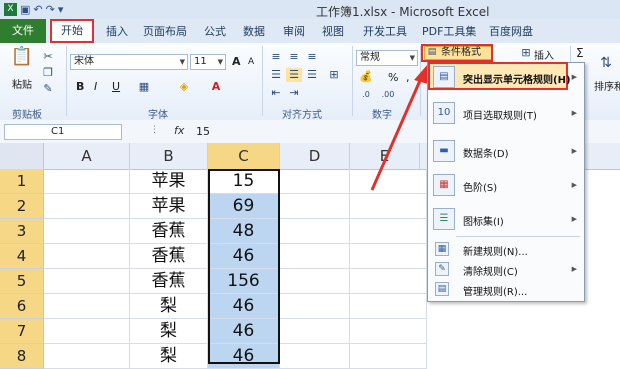 This screenshot has width=620, height=369. What do you see at coordinates (276, 93) in the screenshot?
I see `decrease-indent-icon: ⇤` at bounding box center [276, 93].